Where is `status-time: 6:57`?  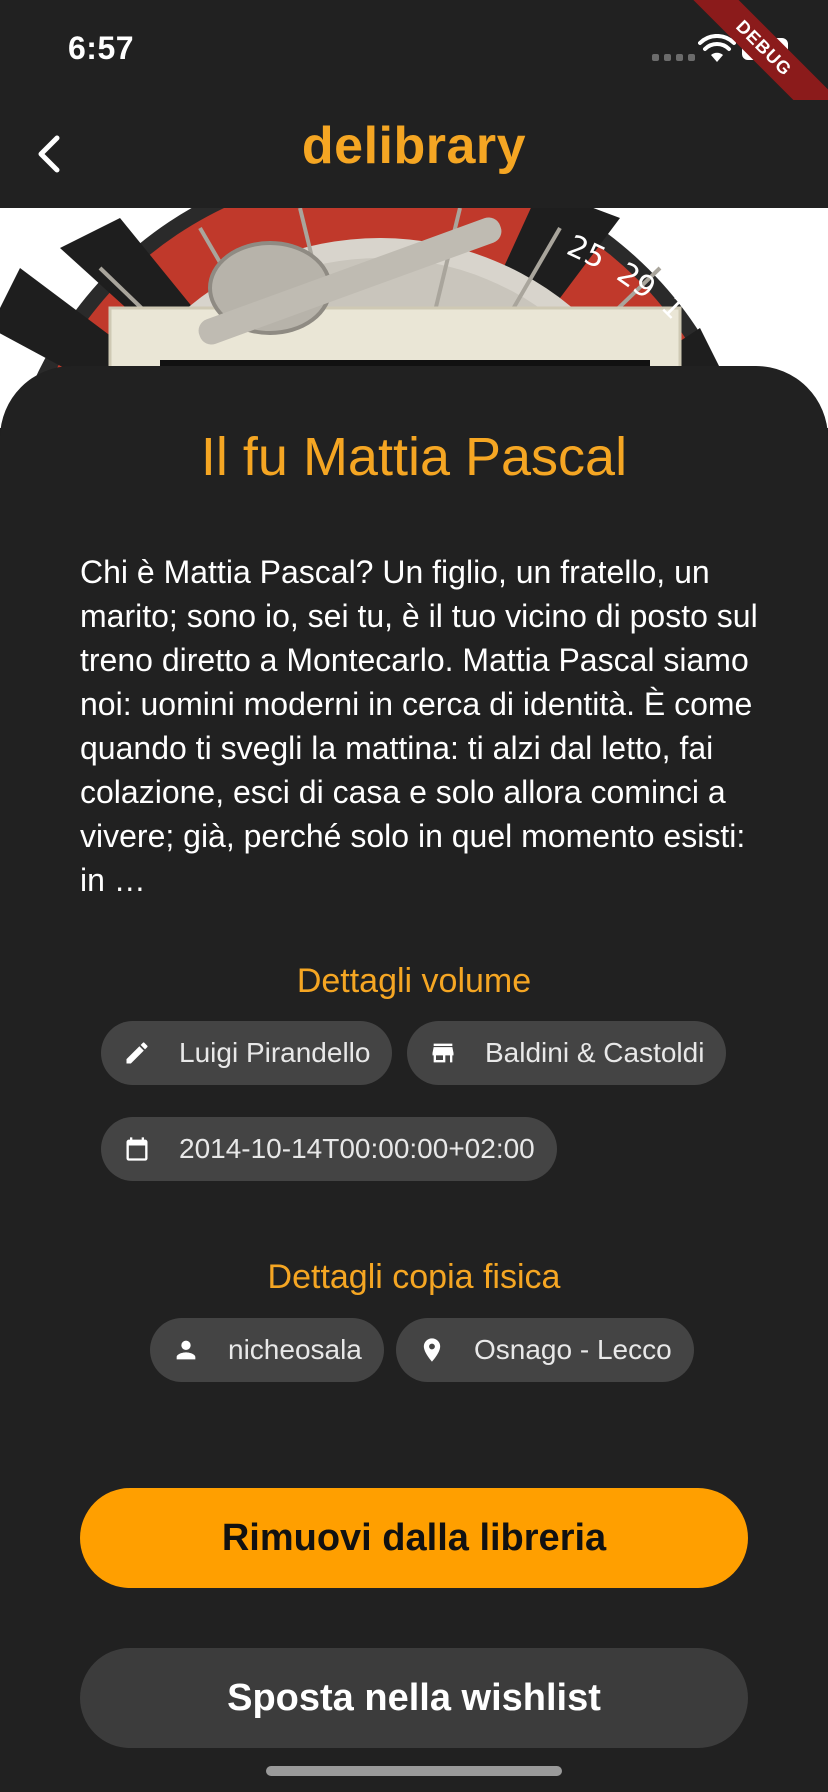 status-time: 6:57 is located at coordinates (101, 48).